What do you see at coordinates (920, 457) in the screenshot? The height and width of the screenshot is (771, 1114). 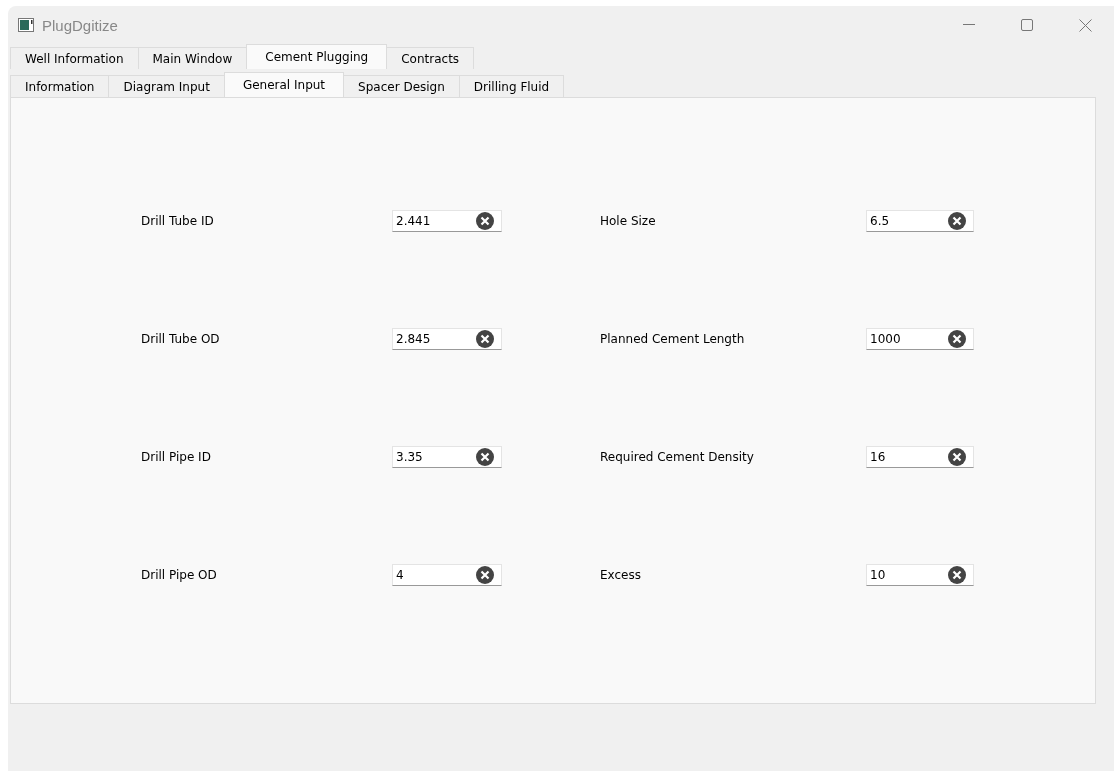 I see `input-field: 16` at bounding box center [920, 457].